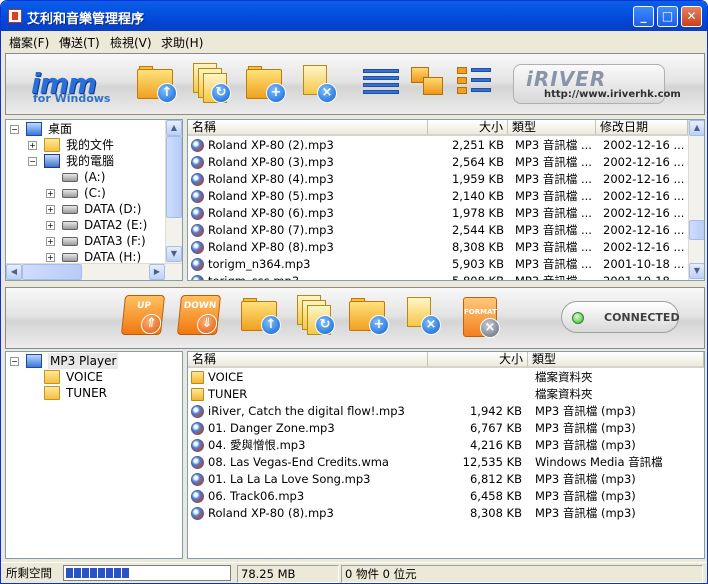 The height and width of the screenshot is (584, 708). What do you see at coordinates (14, 272) in the screenshot?
I see `scroll-left-icon: ◀` at bounding box center [14, 272].